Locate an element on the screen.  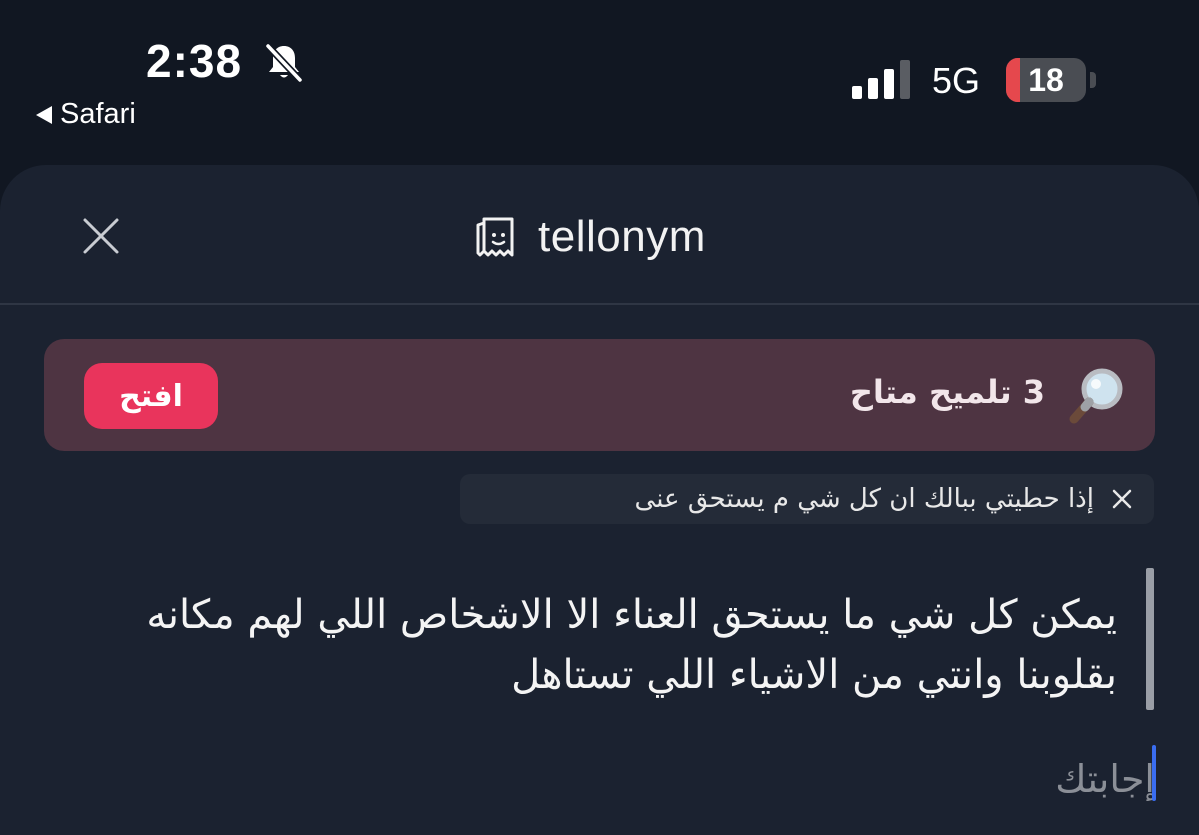
open-hint-button: افتح is located at coordinates (151, 396).